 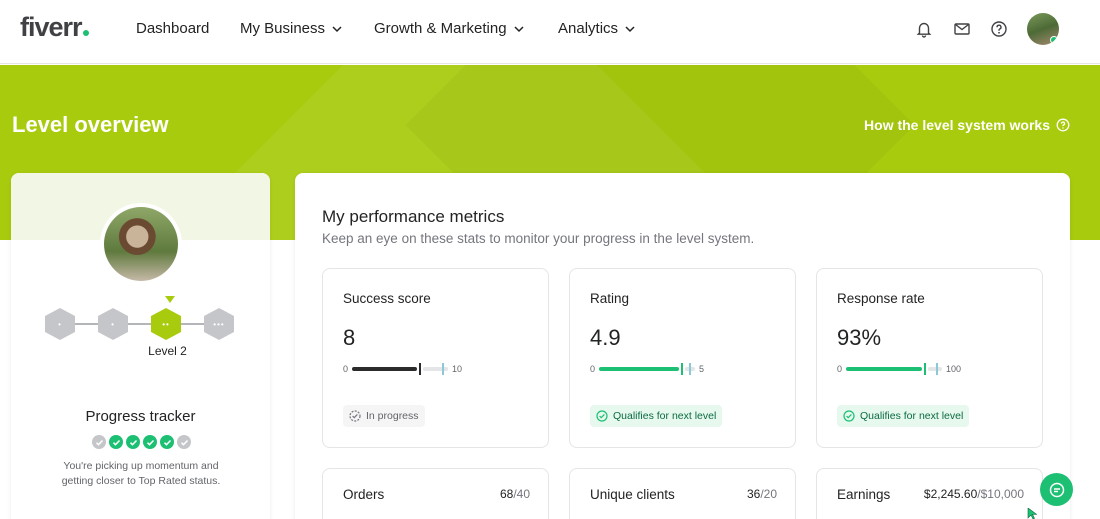 What do you see at coordinates (113, 324) in the screenshot?
I see `level-1-hexagon: •` at bounding box center [113, 324].